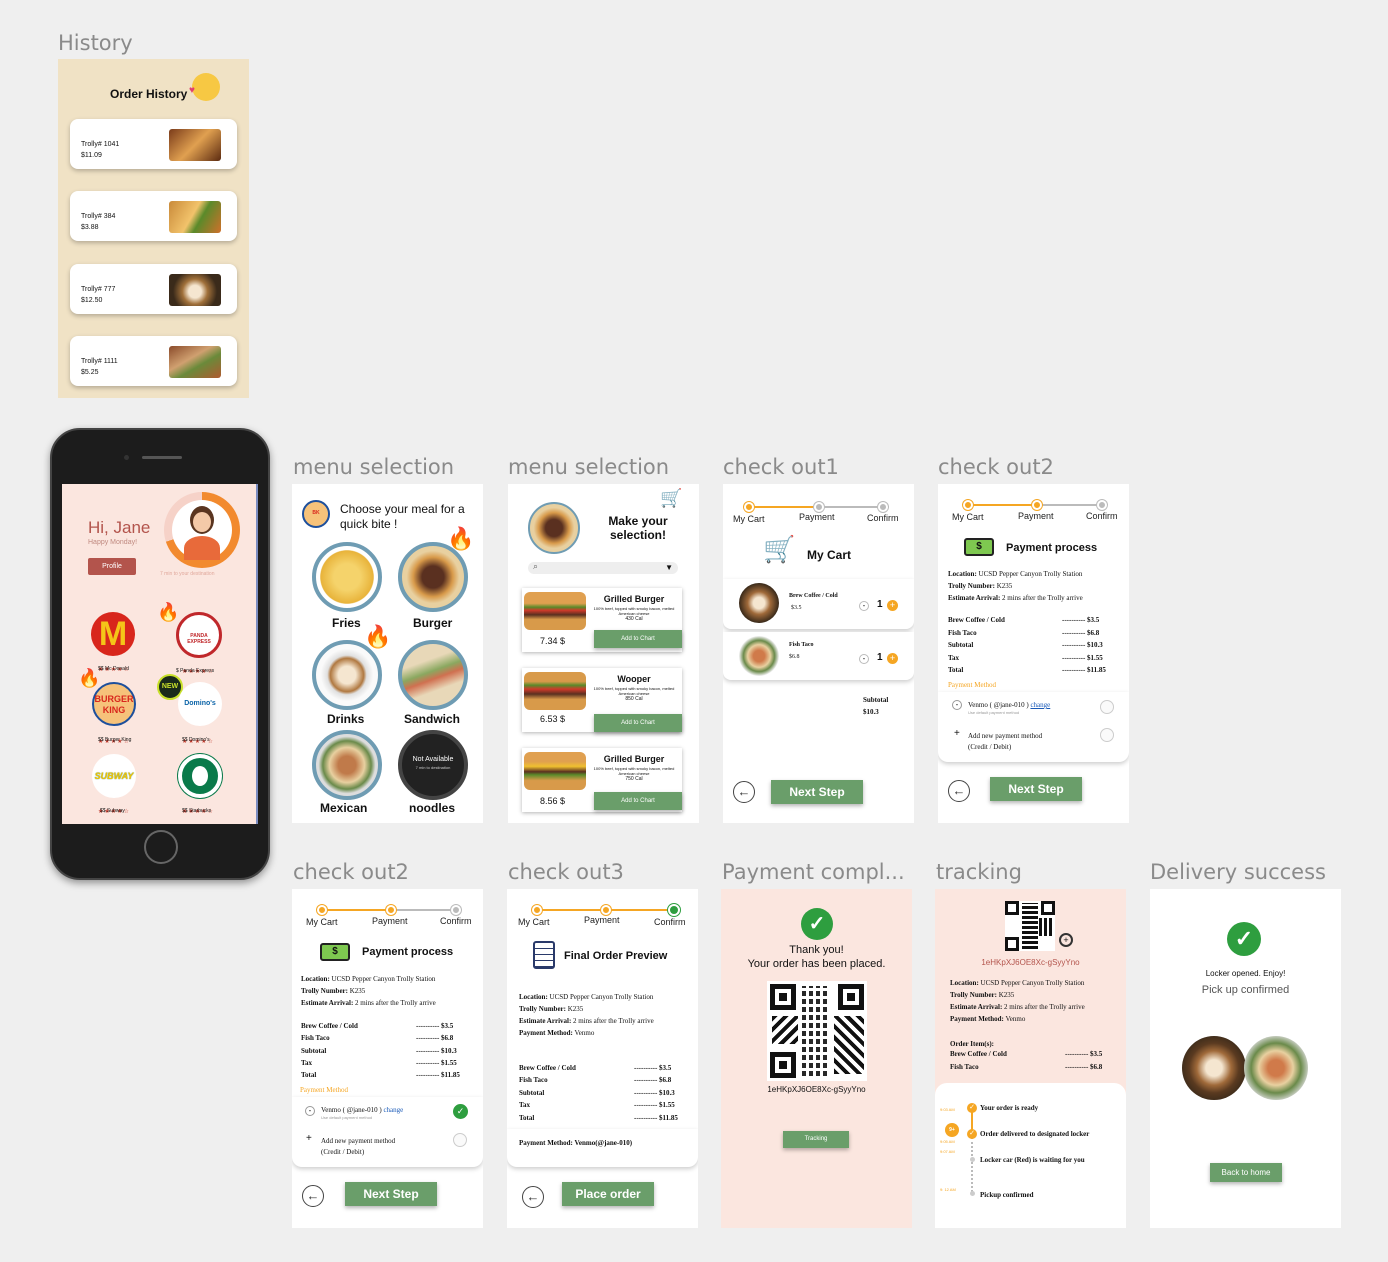 The height and width of the screenshot is (1262, 1388). I want to click on category-drinks, so click(347, 675).